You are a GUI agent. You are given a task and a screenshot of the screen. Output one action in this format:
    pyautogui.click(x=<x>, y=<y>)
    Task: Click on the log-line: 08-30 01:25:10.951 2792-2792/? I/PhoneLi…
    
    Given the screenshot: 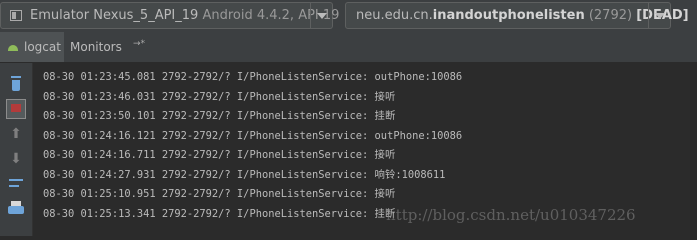 What is the action you would take?
    pyautogui.click(x=219, y=194)
    